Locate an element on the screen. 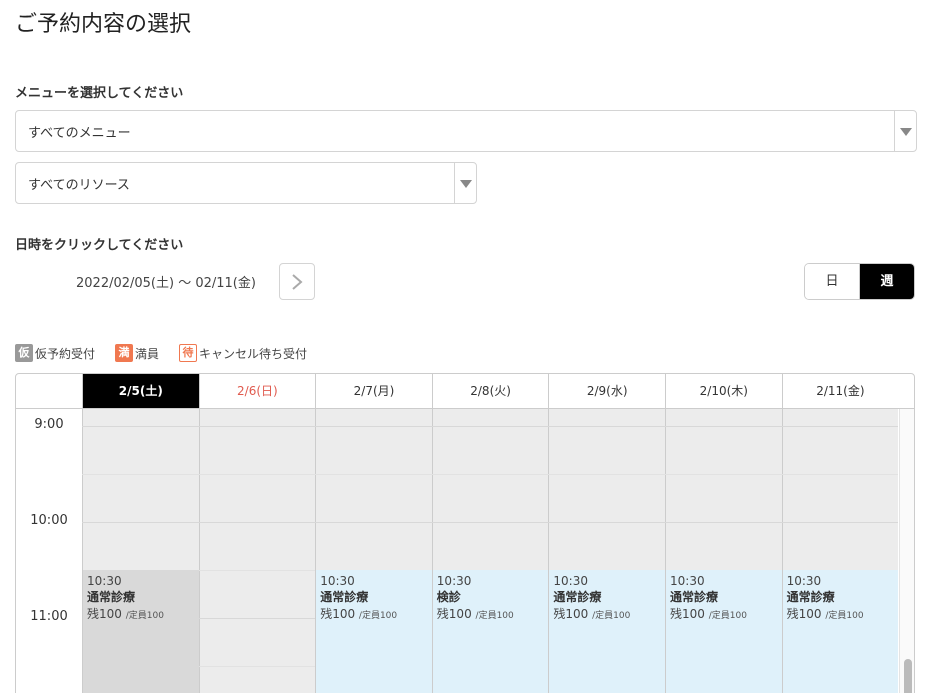 The image size is (938, 693). scrollbar-thumb is located at coordinates (908, 676).